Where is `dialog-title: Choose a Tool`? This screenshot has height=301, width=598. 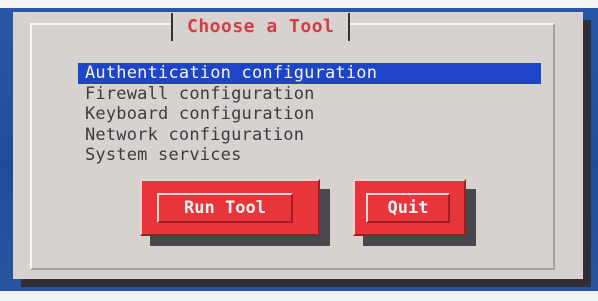 dialog-title: Choose a Tool is located at coordinates (261, 27).